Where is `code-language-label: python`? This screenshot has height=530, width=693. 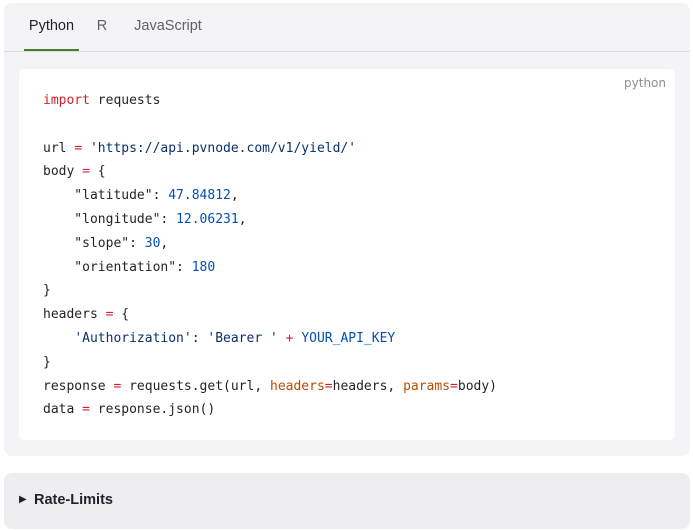
code-language-label: python is located at coordinates (645, 83).